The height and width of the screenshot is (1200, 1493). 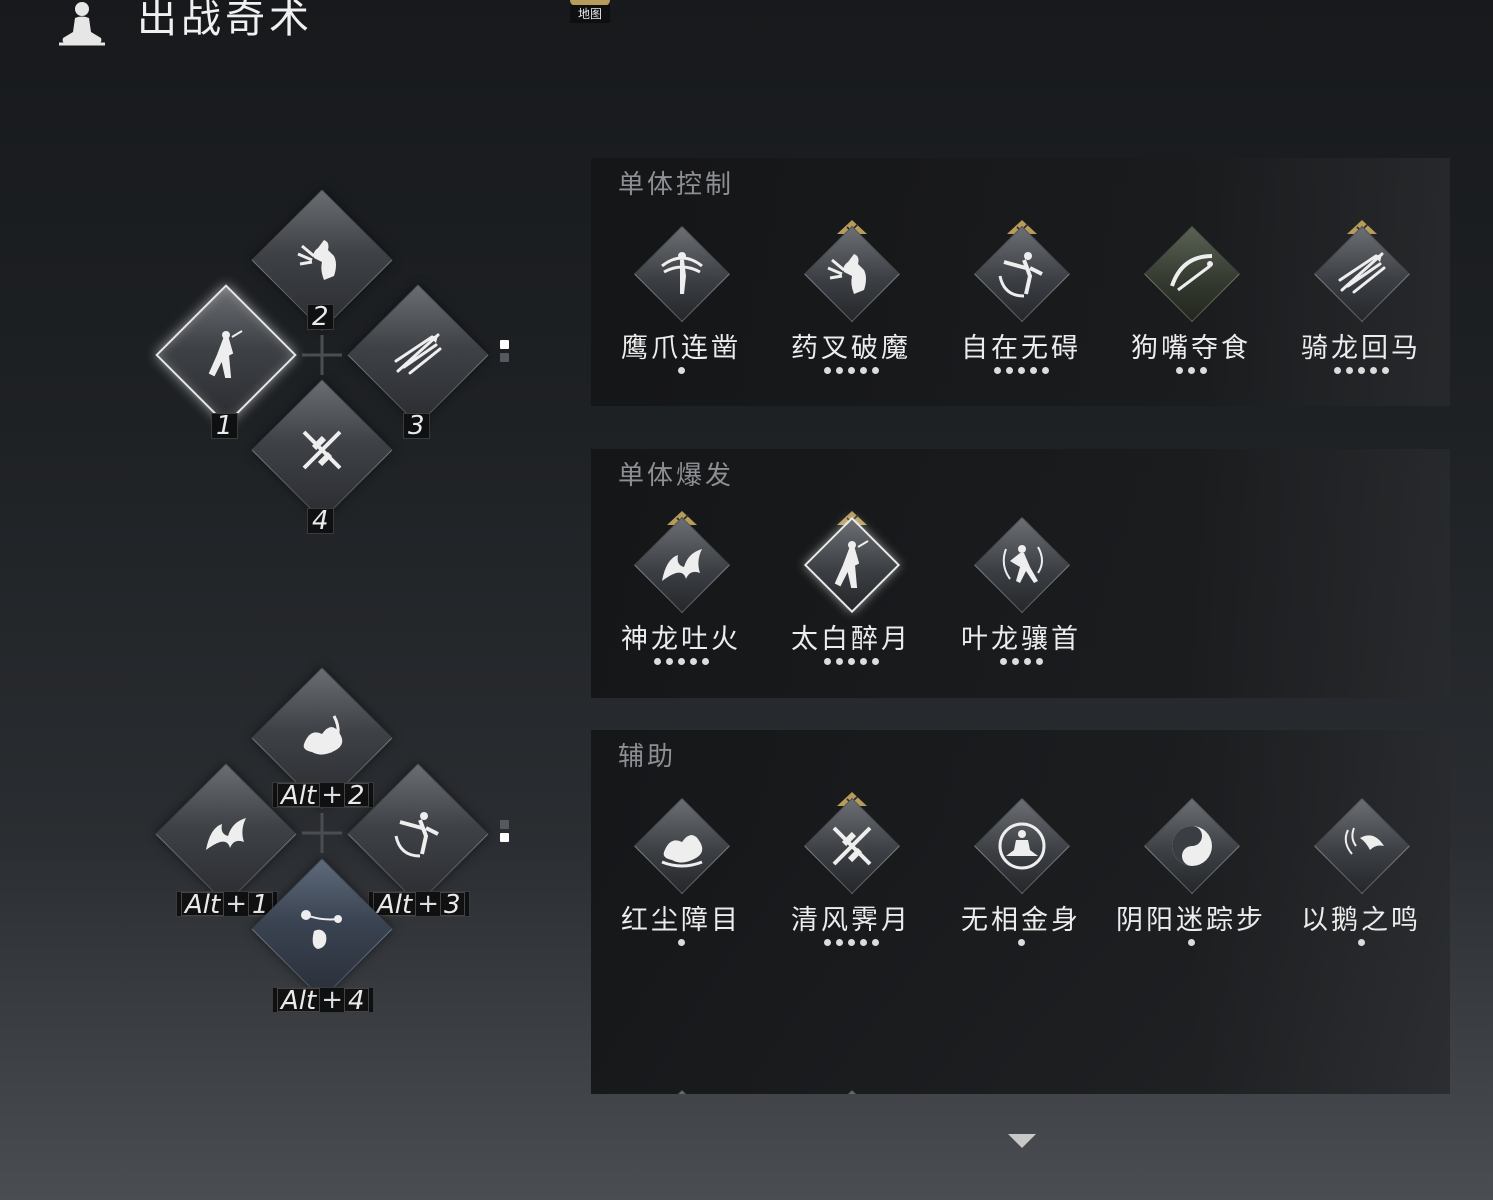 What do you see at coordinates (682, 565) in the screenshot?
I see `dragon-flame-icon` at bounding box center [682, 565].